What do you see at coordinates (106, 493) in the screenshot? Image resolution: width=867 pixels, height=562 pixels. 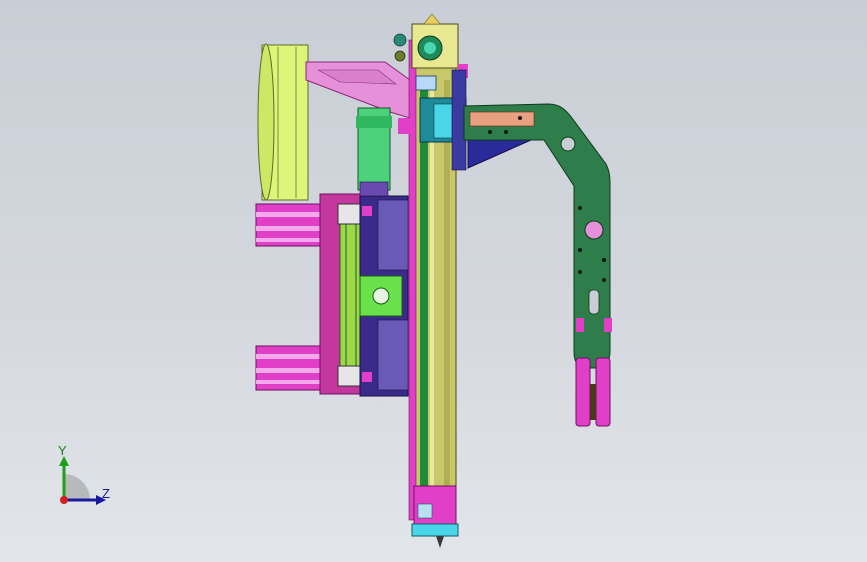 I see `axis-z-label: Z` at bounding box center [106, 493].